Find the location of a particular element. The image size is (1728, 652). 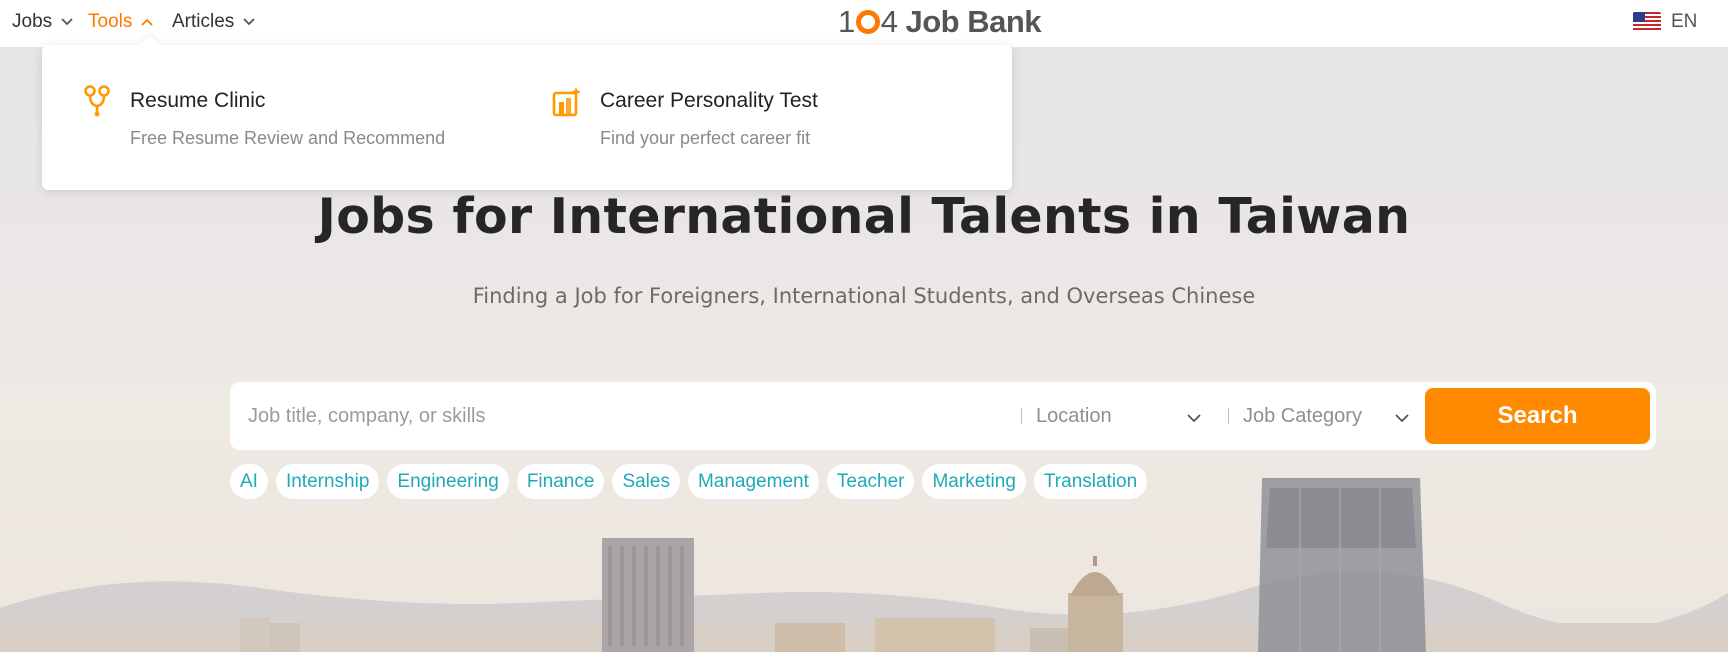

nav-articles-label: Articles is located at coordinates (203, 21).